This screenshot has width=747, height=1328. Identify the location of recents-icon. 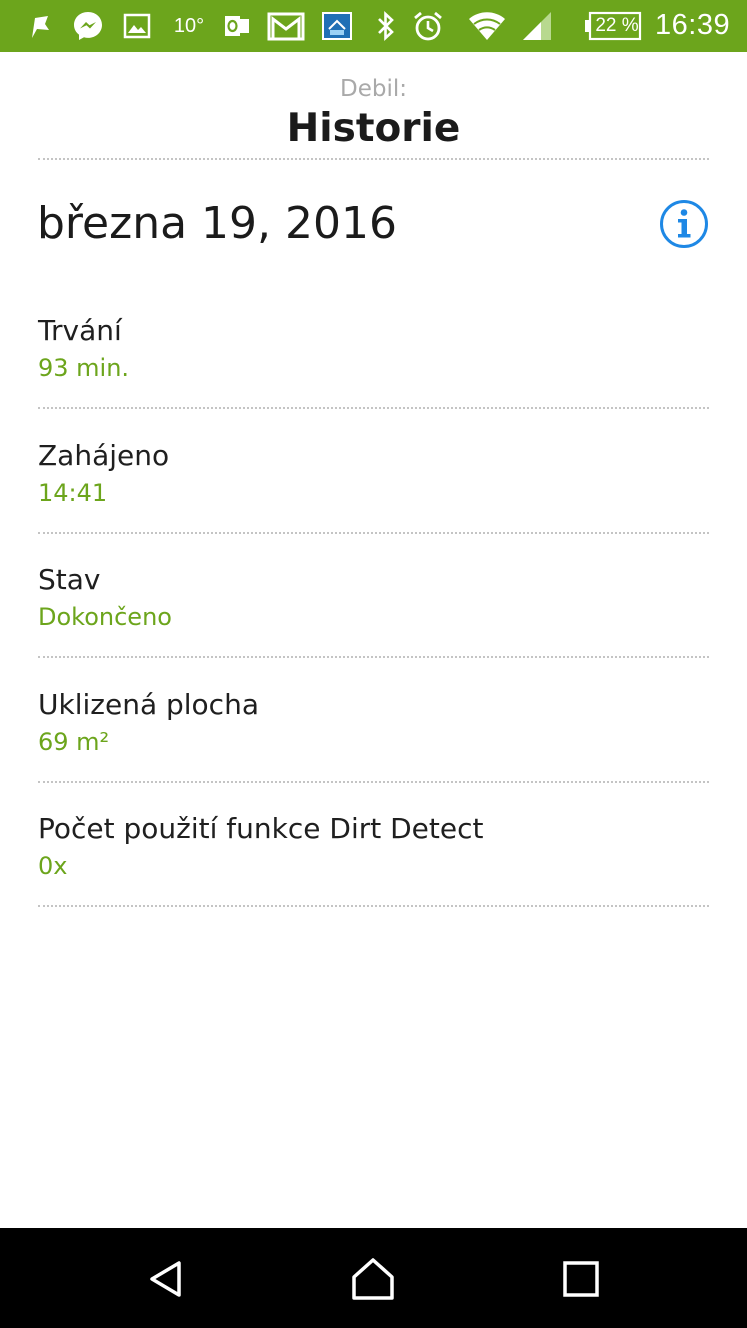
(581, 1279).